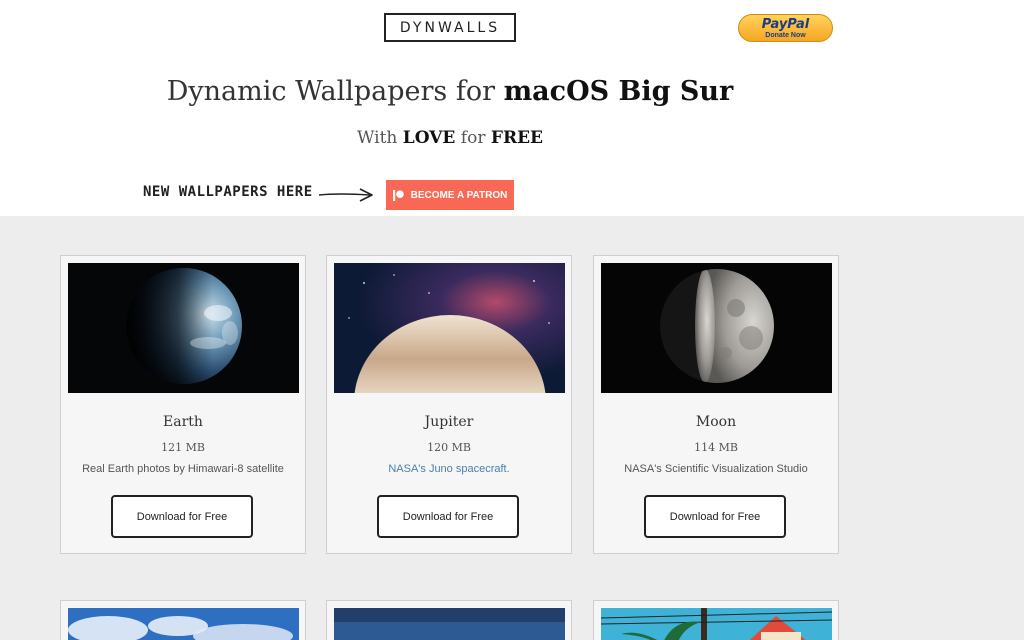  Describe the element at coordinates (449, 328) in the screenshot. I see `jupiter-thumbnail` at that location.